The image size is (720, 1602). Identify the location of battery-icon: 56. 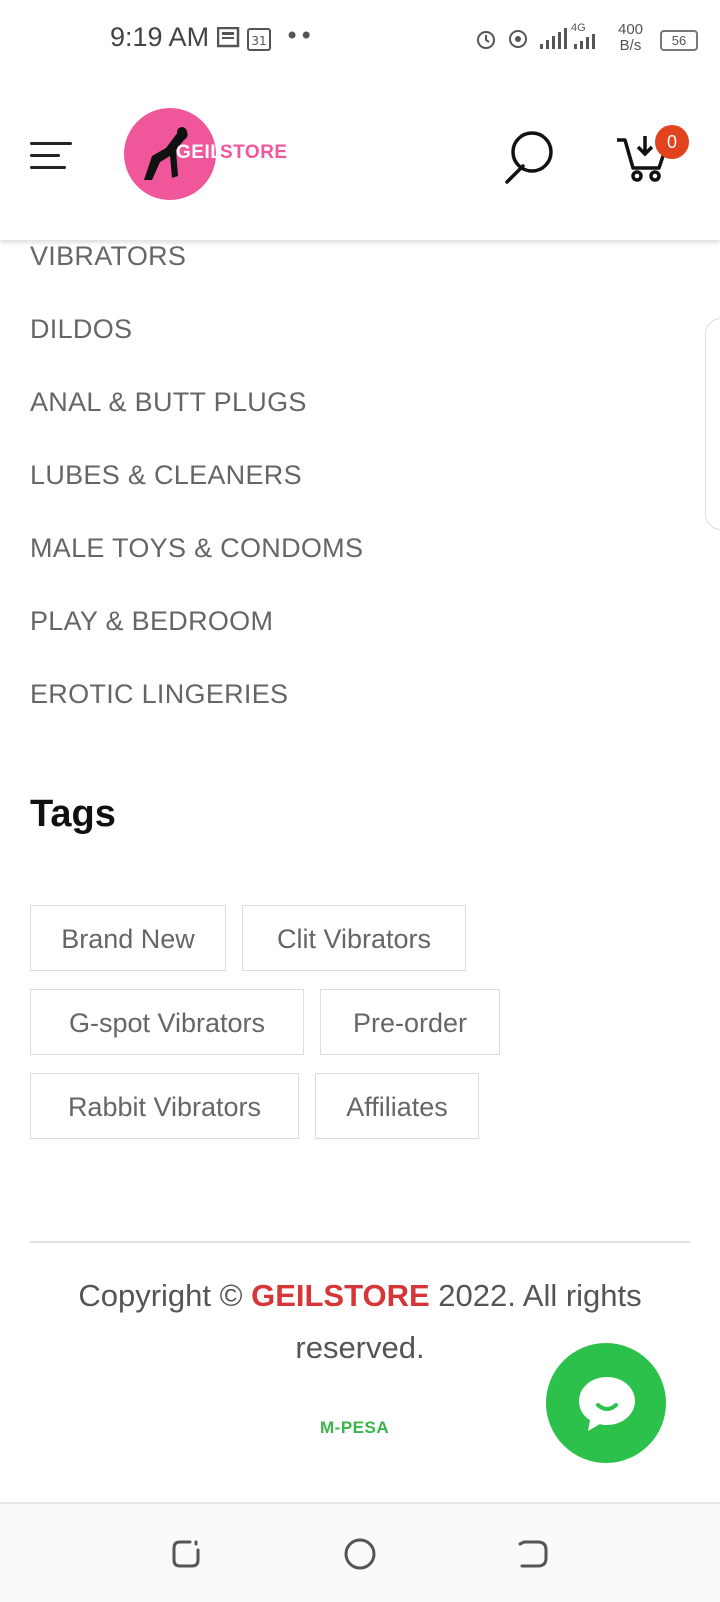
(679, 40).